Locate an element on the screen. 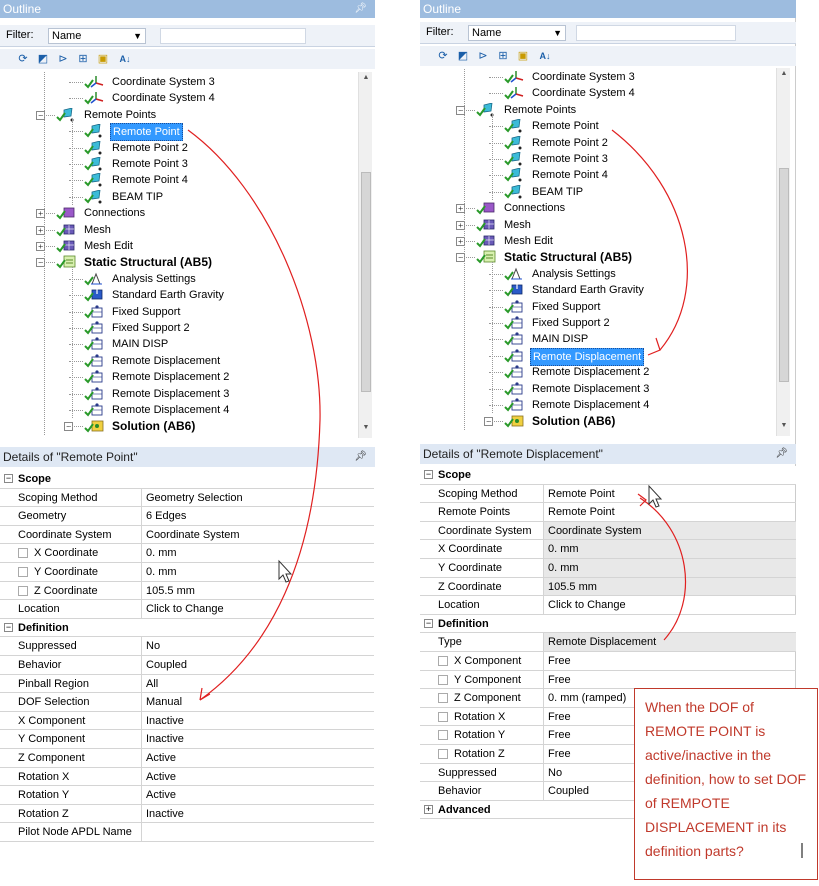 The image size is (819, 886). property-value: Click to Change is located at coordinates (670, 605).